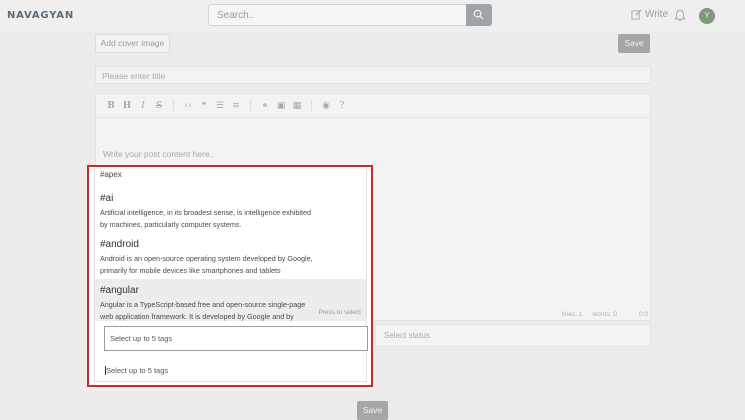  I want to click on notifications-button, so click(680, 18).